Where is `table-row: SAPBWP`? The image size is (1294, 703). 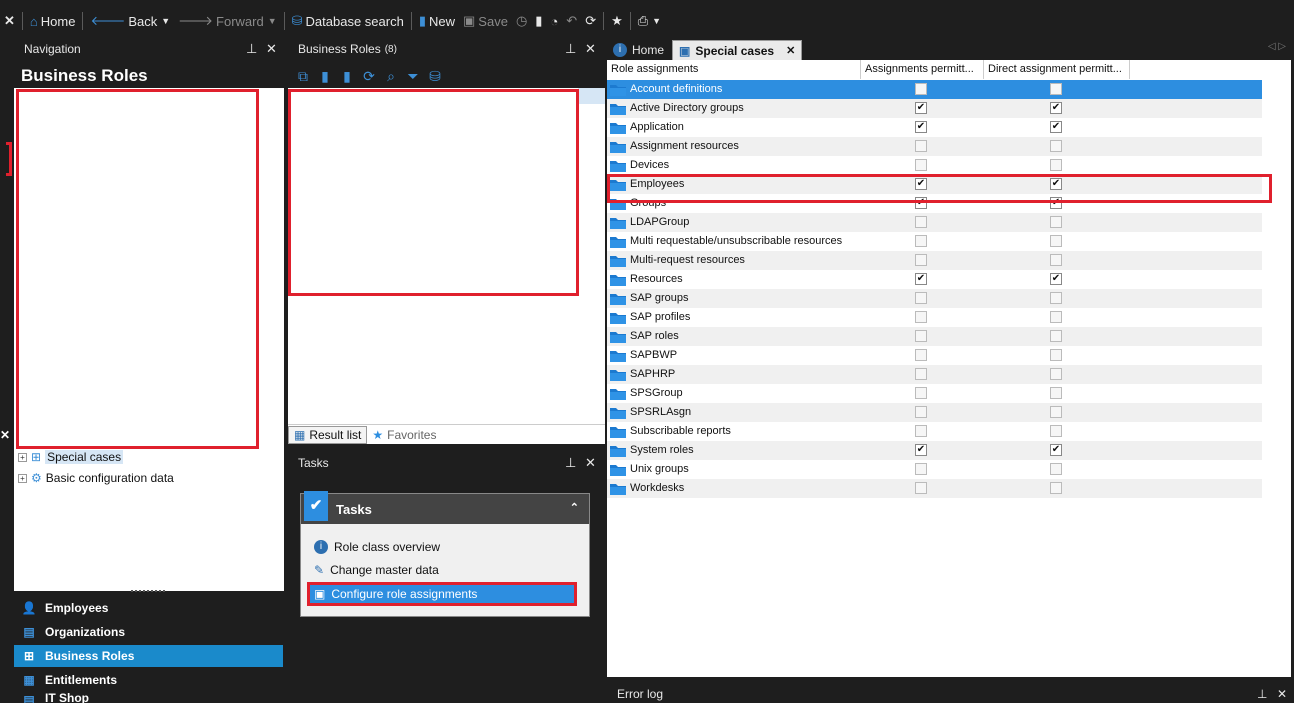 table-row: SAPBWP is located at coordinates (934, 355).